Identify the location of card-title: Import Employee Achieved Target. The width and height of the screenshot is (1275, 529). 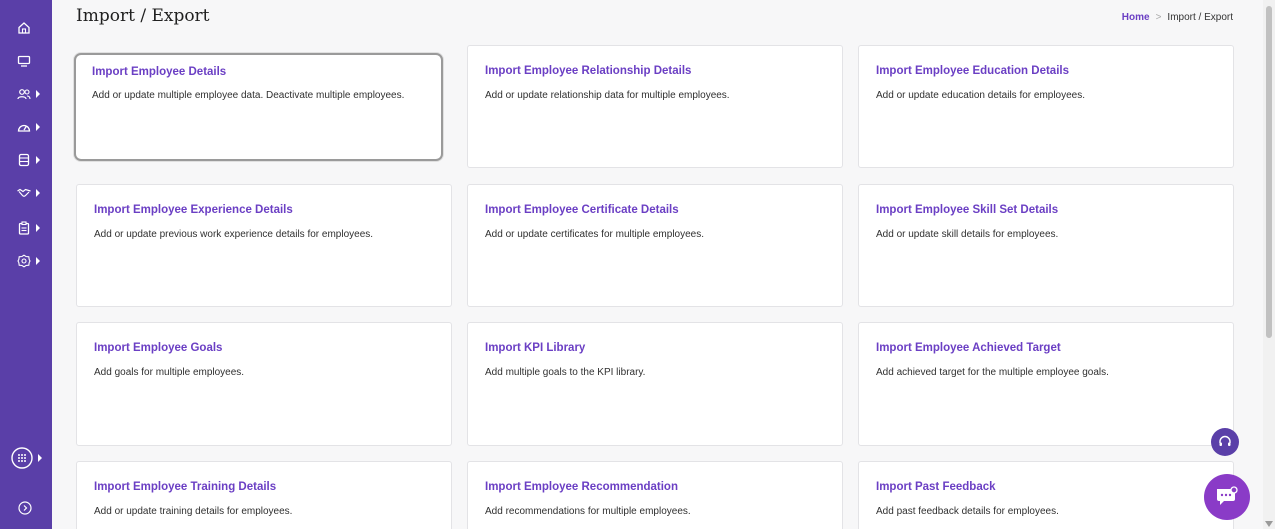
(968, 348).